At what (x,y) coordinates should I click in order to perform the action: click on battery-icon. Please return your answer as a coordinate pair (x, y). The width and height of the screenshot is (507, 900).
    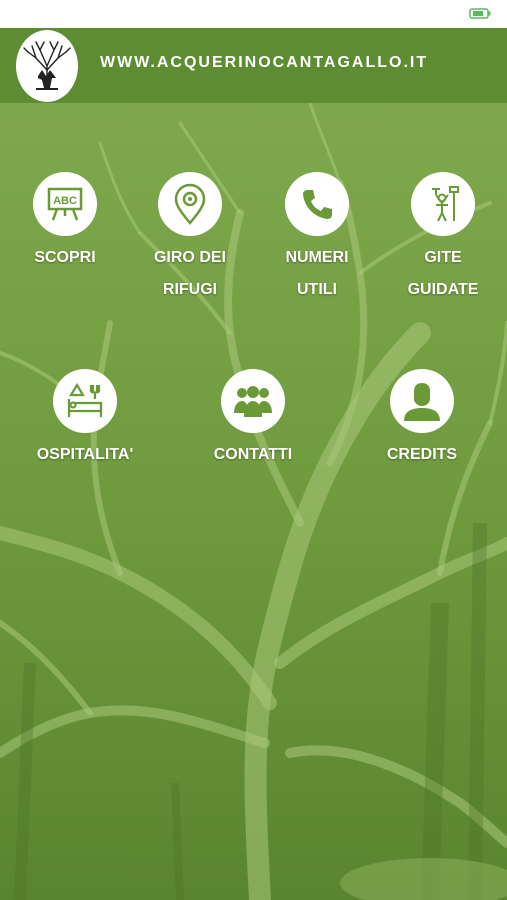
    Looking at the image, I should click on (480, 13).